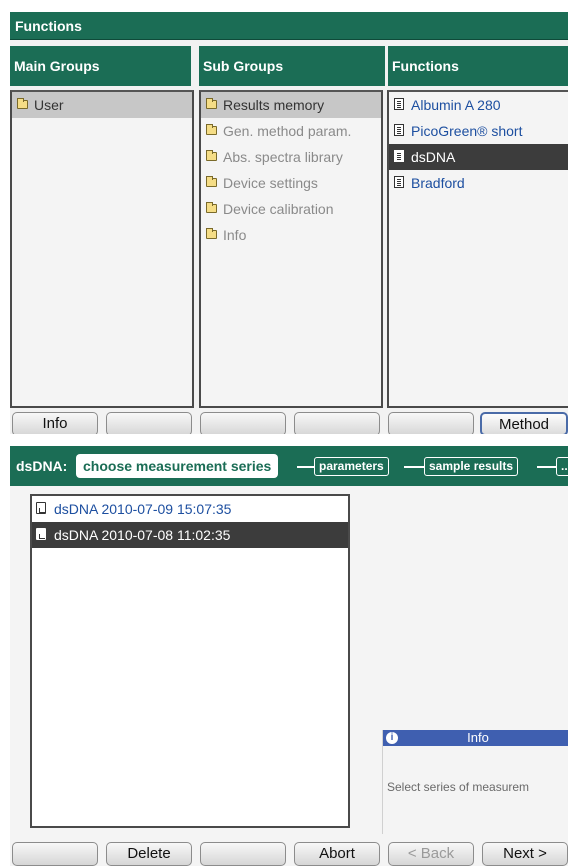 This screenshot has width=568, height=866. I want to click on main-groups-list: User, so click(102, 249).